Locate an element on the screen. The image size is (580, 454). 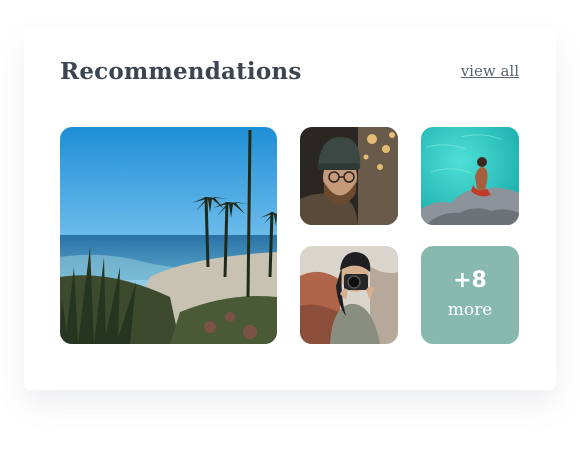
photo-person-on-rocks is located at coordinates (470, 176).